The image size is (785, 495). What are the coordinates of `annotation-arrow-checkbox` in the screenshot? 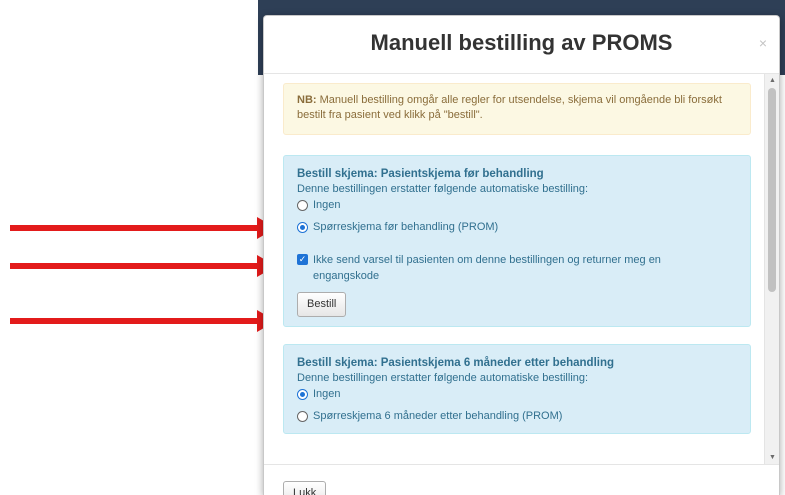 It's located at (143, 266).